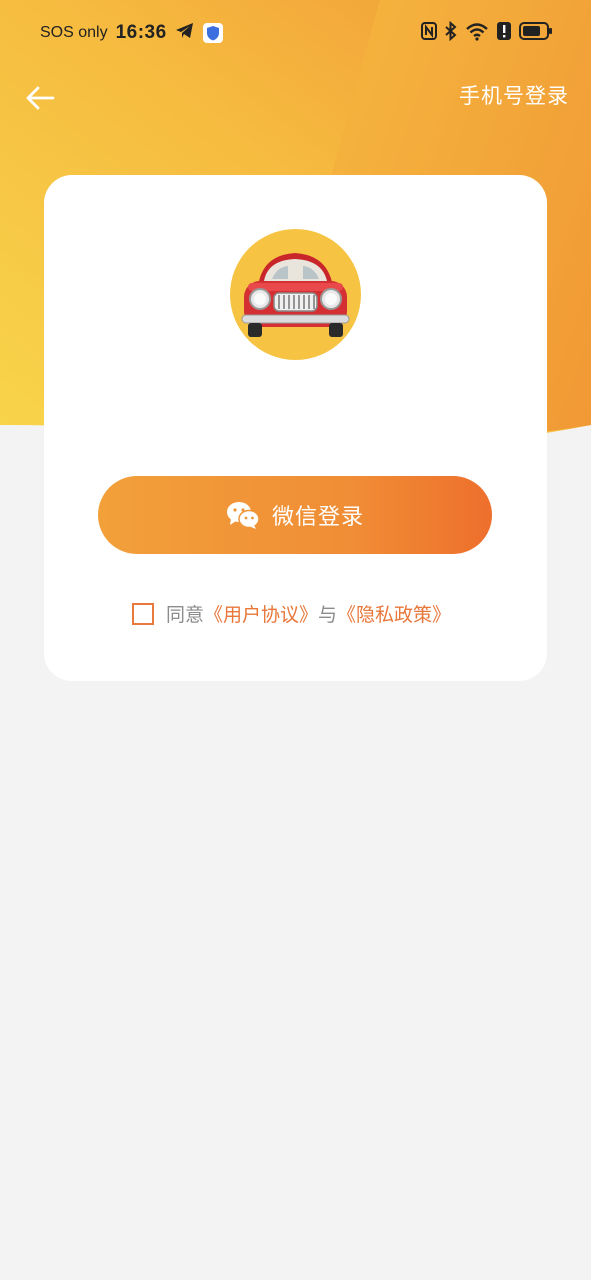 The width and height of the screenshot is (591, 1280). I want to click on wechat-login-label: 微信登录, so click(317, 517).